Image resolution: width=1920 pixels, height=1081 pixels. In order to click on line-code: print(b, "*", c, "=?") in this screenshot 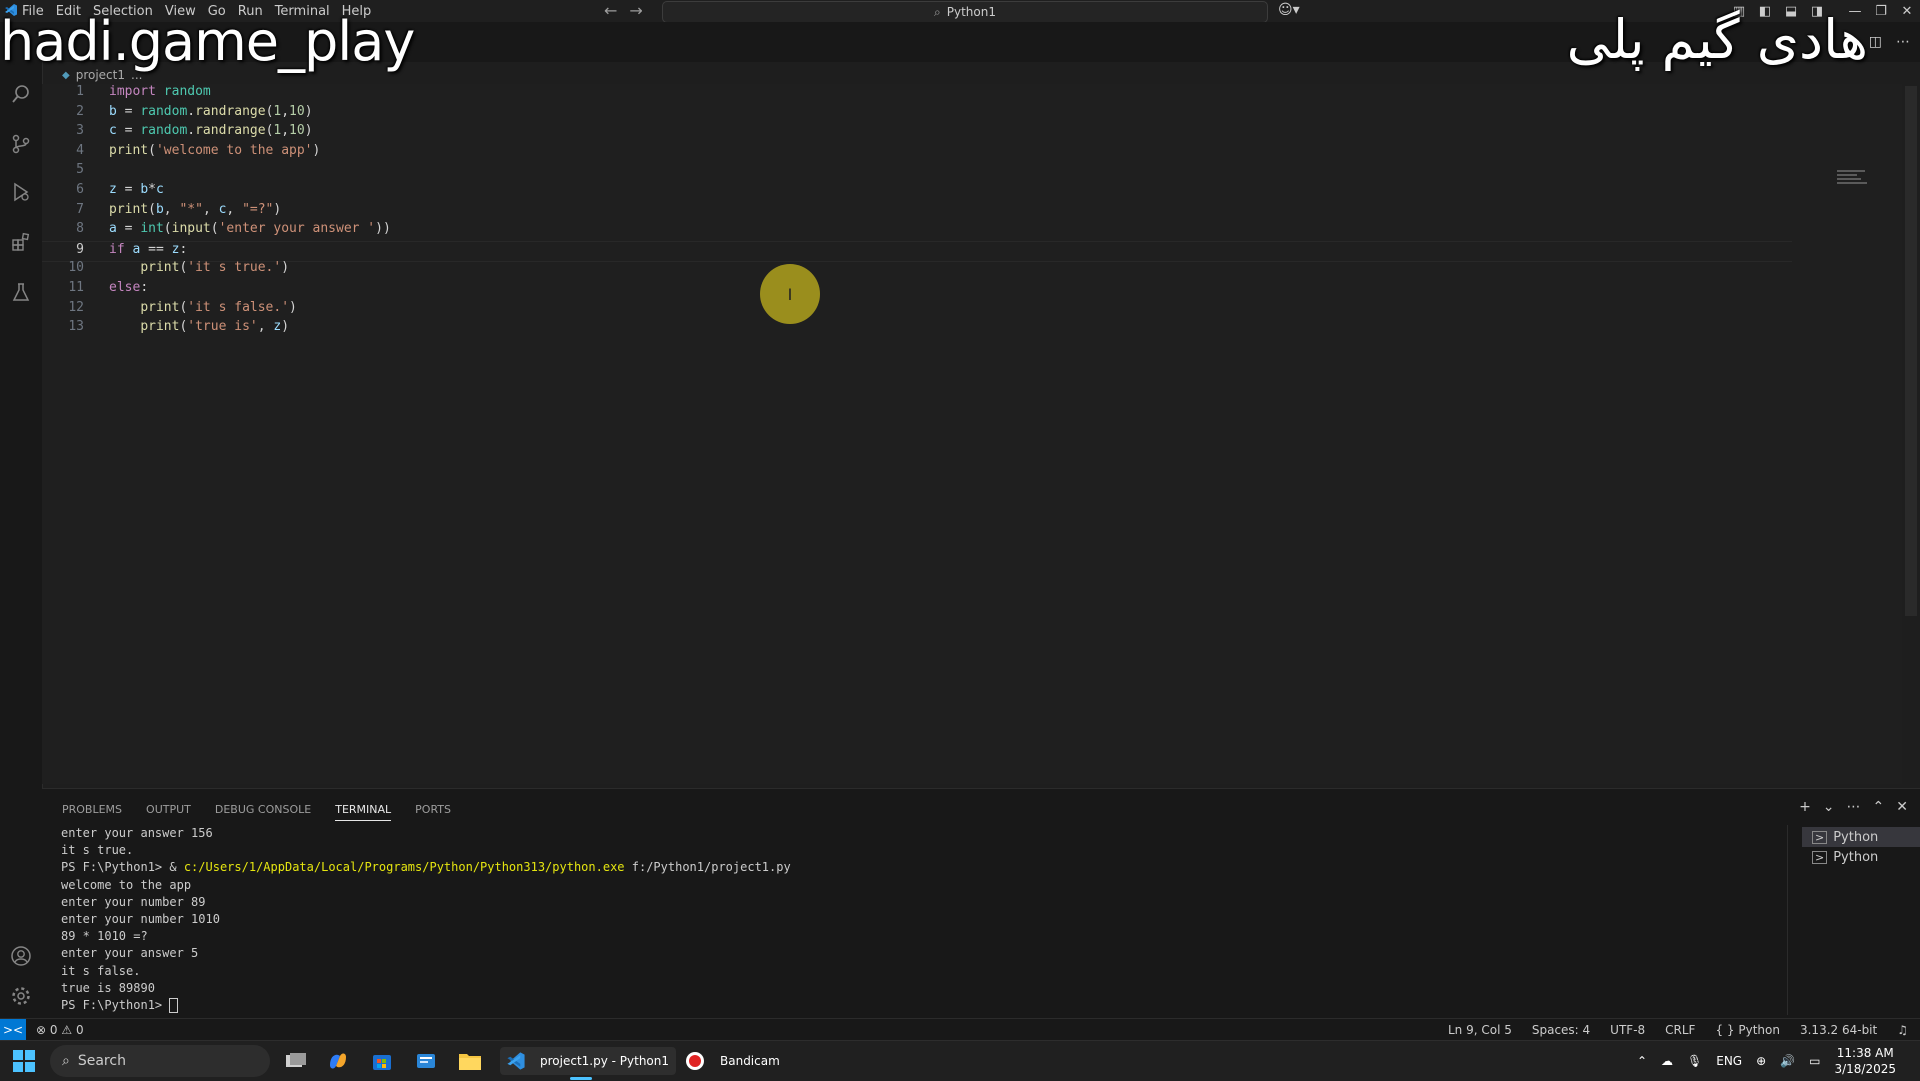, I will do `click(195, 209)`.